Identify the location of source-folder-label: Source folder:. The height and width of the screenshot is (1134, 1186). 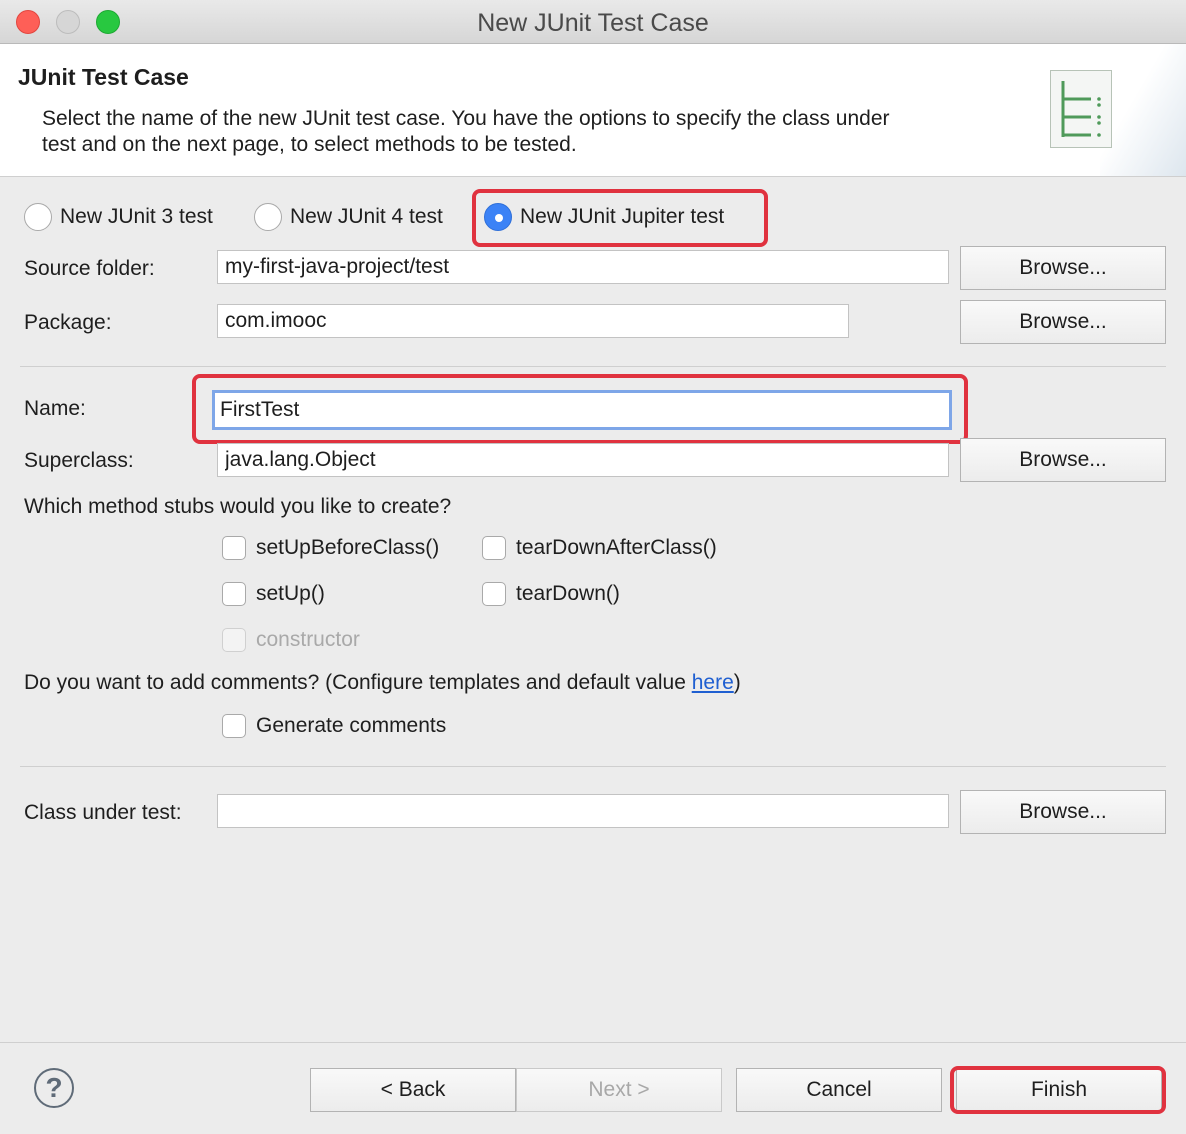
(89, 268).